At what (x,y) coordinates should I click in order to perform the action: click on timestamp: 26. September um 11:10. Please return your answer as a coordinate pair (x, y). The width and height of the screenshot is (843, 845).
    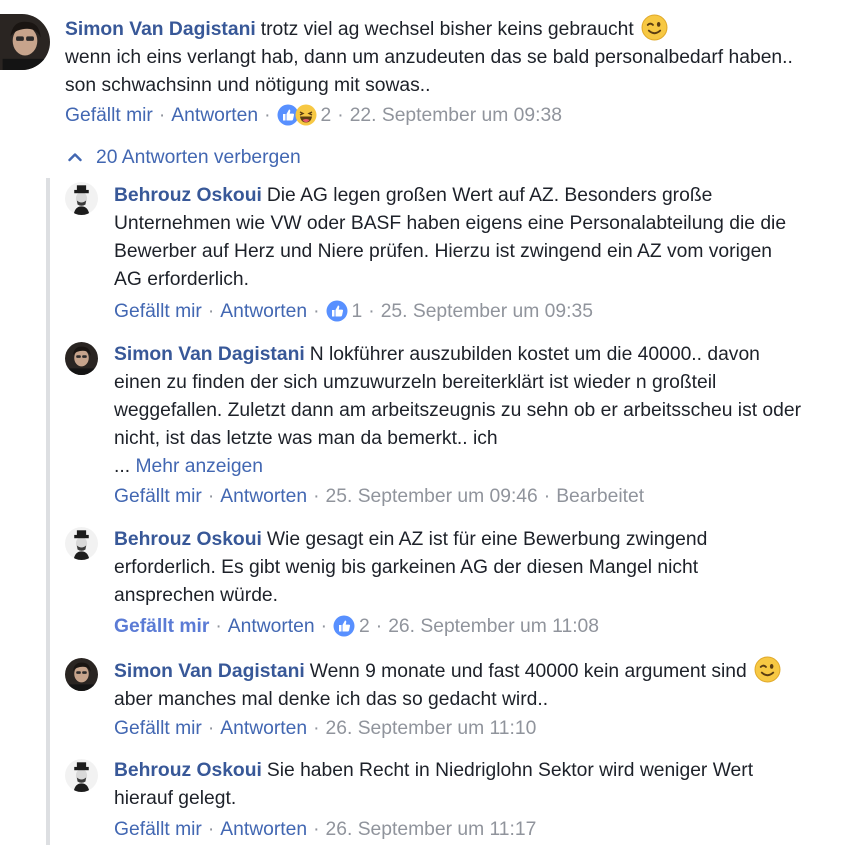
    Looking at the image, I should click on (431, 728).